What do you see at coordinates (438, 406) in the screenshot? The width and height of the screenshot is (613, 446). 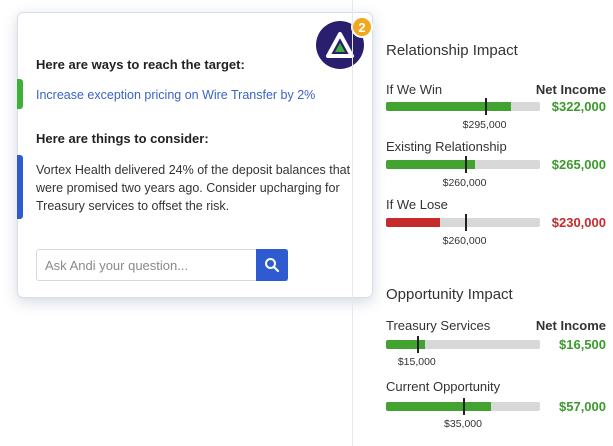 I see `opp-row-fill` at bounding box center [438, 406].